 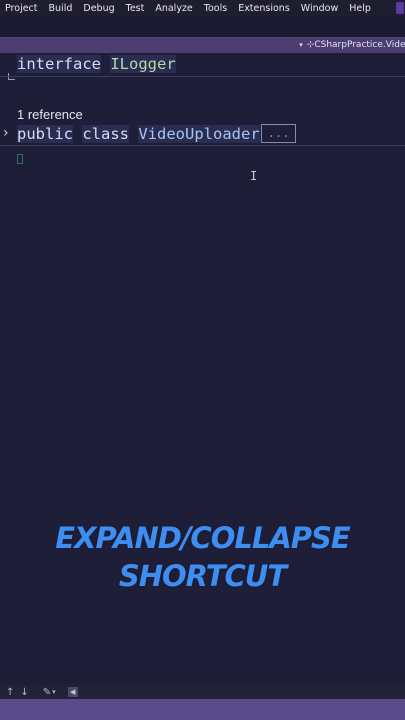 What do you see at coordinates (10, 692) in the screenshot?
I see `arrow-up-icon: ↑` at bounding box center [10, 692].